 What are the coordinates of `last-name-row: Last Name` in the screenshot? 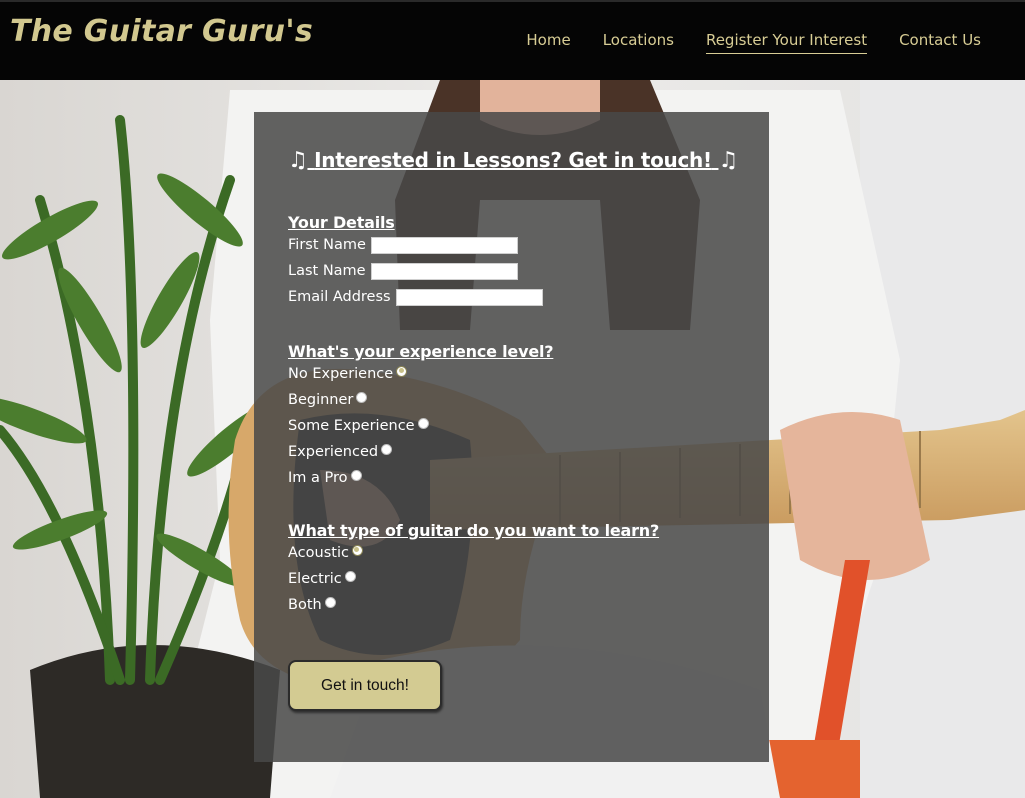 It's located at (511, 271).